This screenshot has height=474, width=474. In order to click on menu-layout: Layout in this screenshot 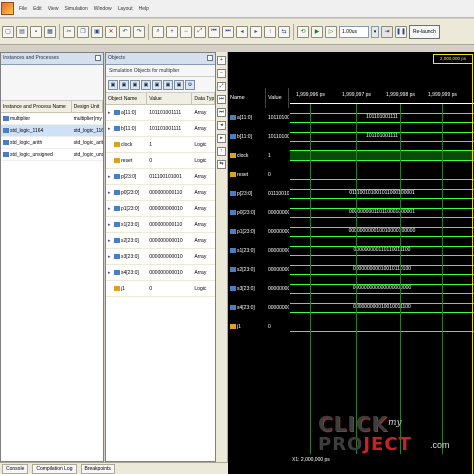, I will do `click(125, 9)`.